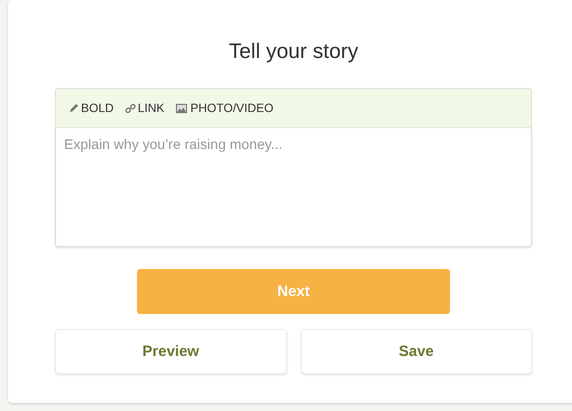 This screenshot has width=572, height=411. What do you see at coordinates (224, 108) in the screenshot?
I see `toolbar-button: PHOTO/VIDEO` at bounding box center [224, 108].